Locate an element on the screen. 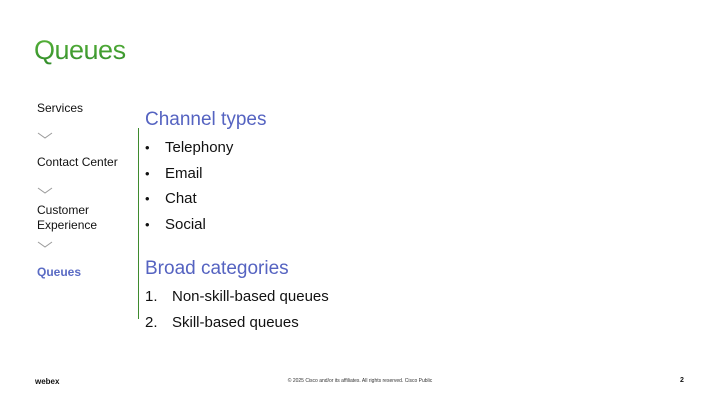 The image size is (720, 405). broad-categories-heading: Broad categories is located at coordinates (217, 268).